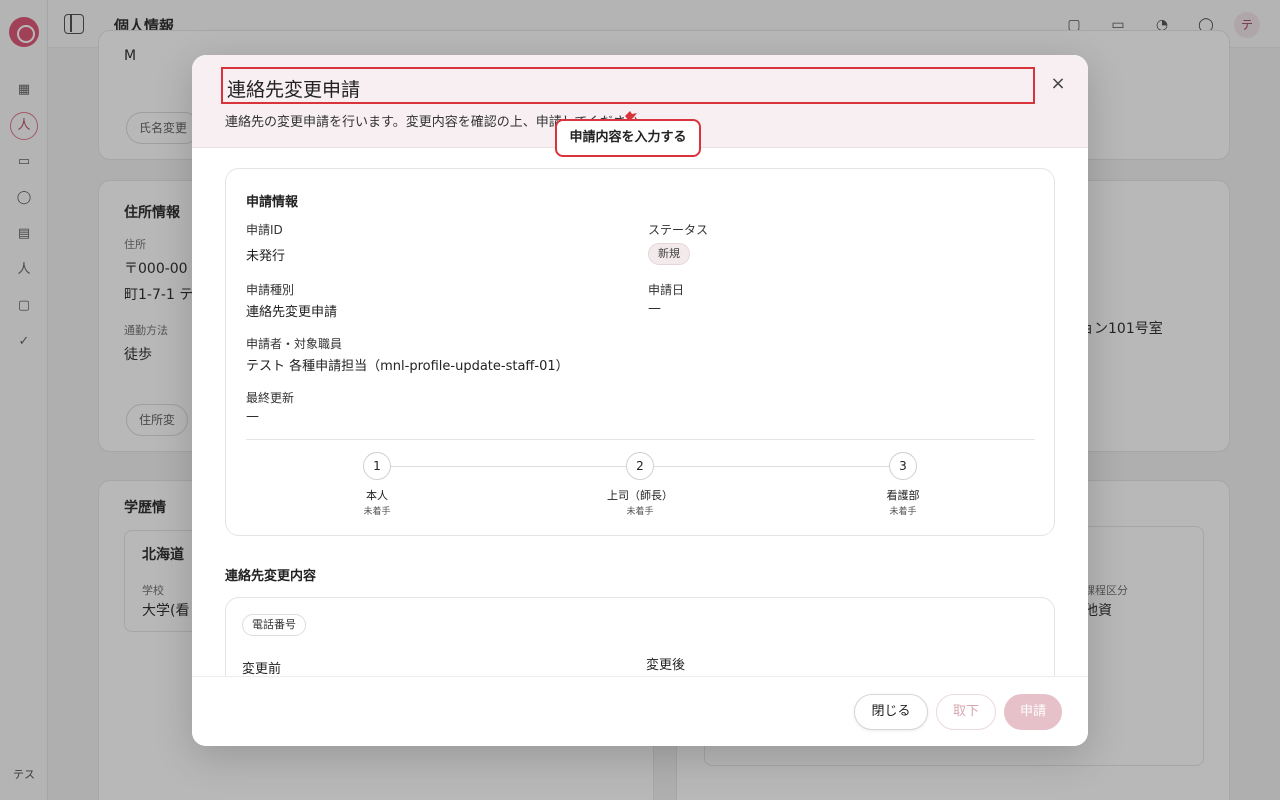 The width and height of the screenshot is (1280, 800). Describe the element at coordinates (1033, 712) in the screenshot. I see `apply-button: 申請` at that location.